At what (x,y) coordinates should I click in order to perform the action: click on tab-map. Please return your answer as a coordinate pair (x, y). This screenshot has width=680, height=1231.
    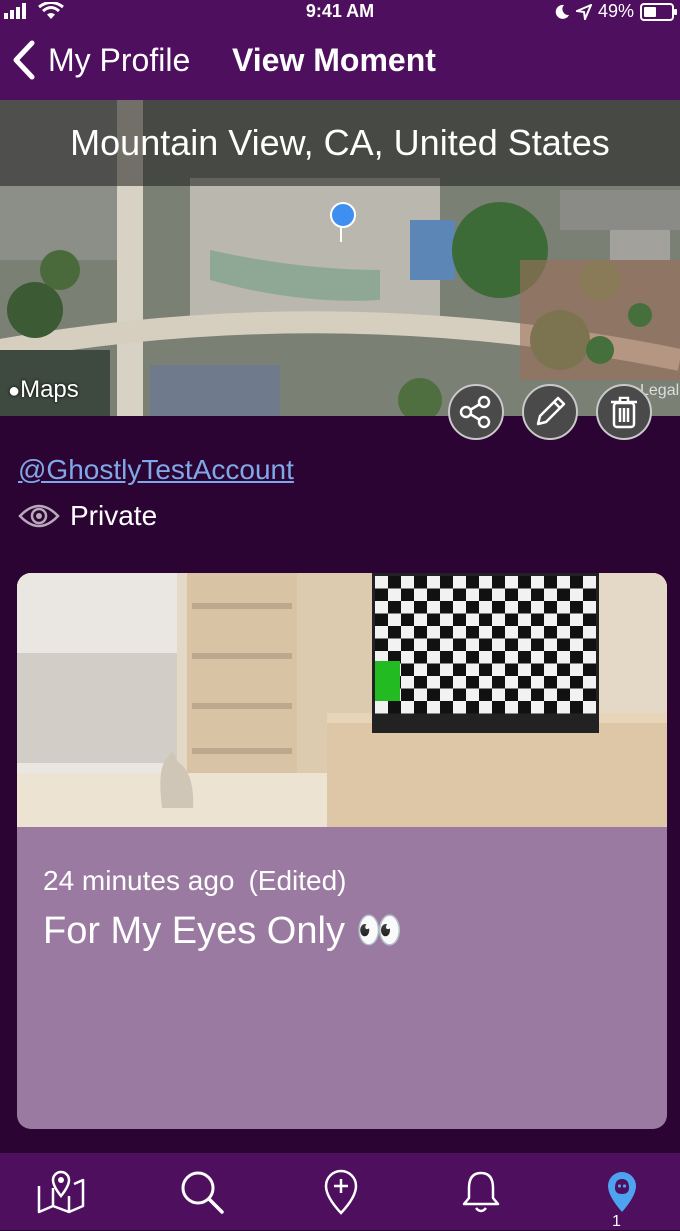
    Looking at the image, I should click on (61, 1192).